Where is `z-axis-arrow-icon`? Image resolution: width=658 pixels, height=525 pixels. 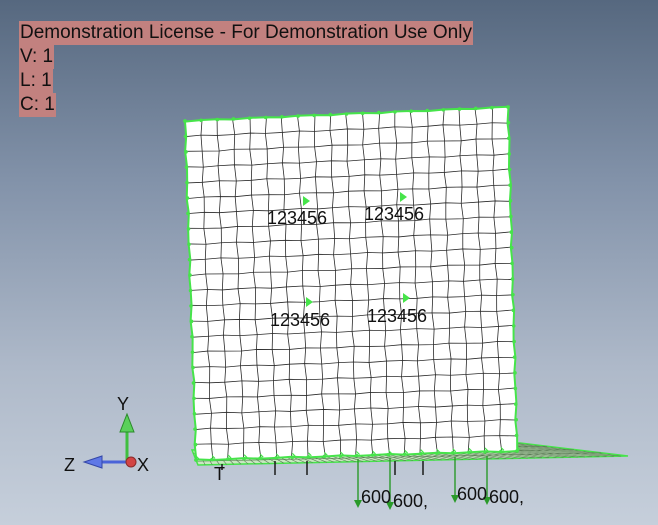
z-axis-arrow-icon is located at coordinates (92, 462).